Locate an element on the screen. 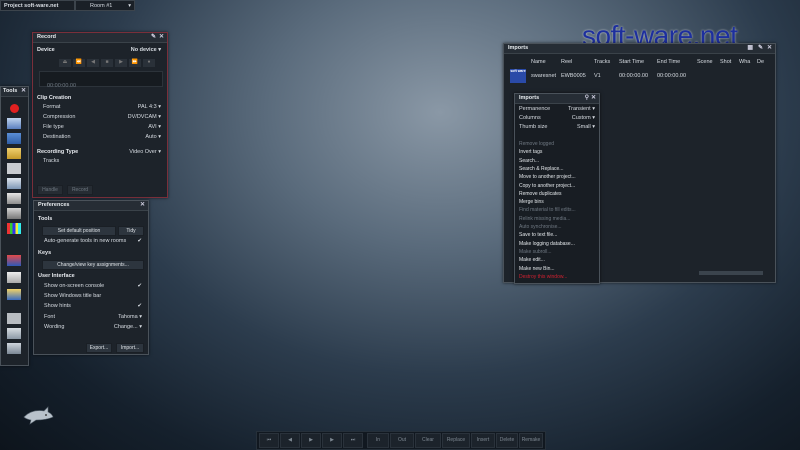  wording-row: Wording Change... ▾ is located at coordinates (91, 327).